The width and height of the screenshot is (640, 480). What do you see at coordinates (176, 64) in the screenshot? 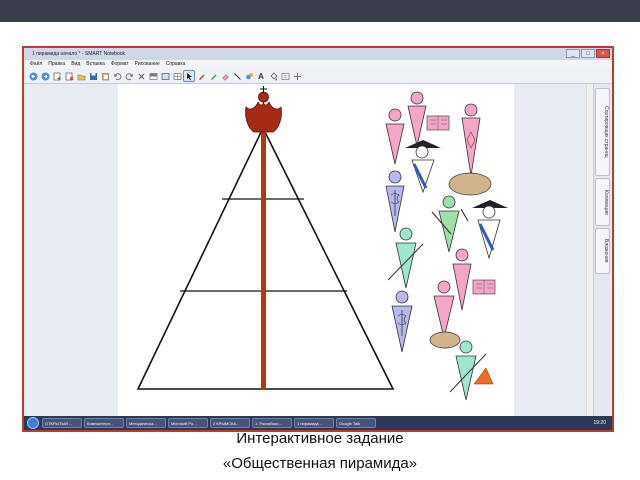
I see `menu-help: Справка` at bounding box center [176, 64].